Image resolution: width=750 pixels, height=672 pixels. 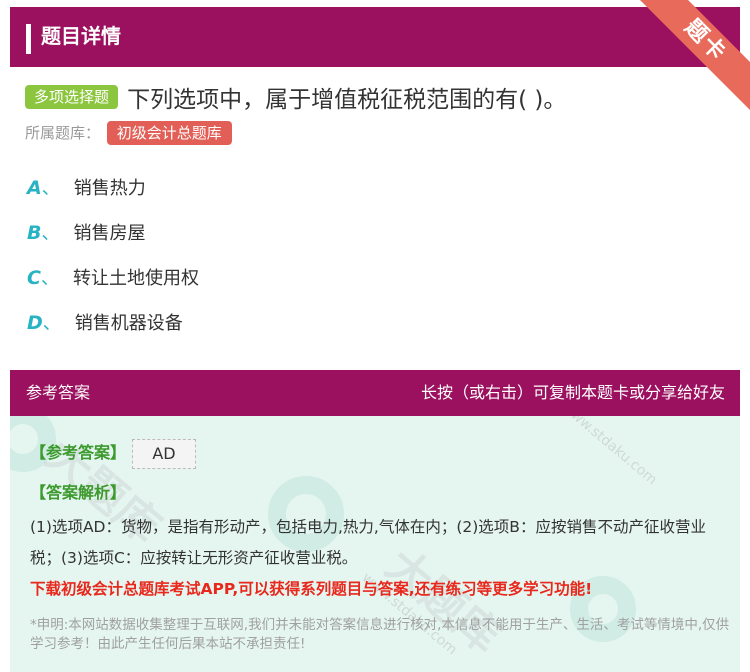 I want to click on option-d: D、 销售机器设备, so click(x=105, y=323).